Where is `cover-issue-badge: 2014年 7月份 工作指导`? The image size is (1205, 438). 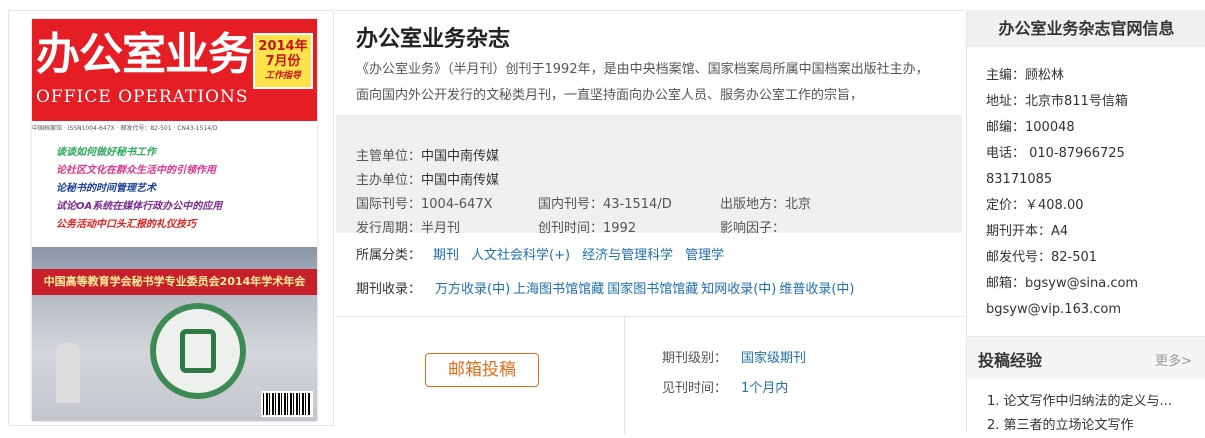
cover-issue-badge: 2014年 7月份 工作指导 is located at coordinates (283, 61).